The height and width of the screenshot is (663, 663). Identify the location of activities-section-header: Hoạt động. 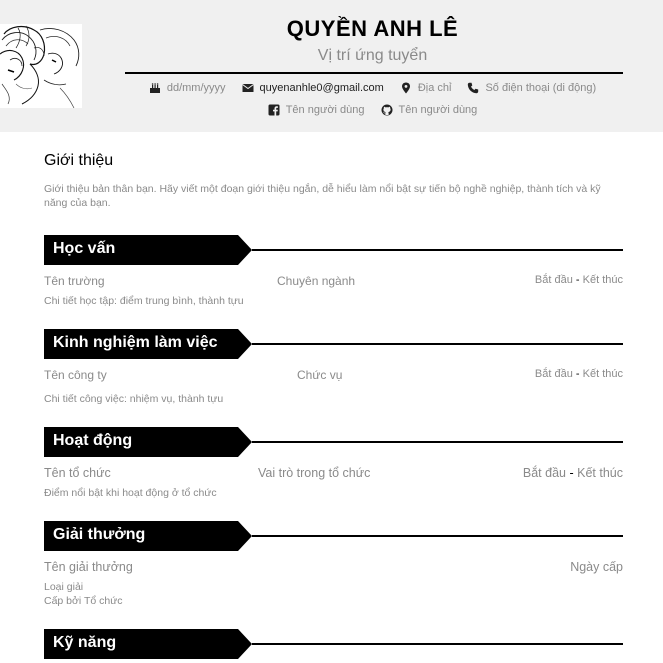
(333, 442).